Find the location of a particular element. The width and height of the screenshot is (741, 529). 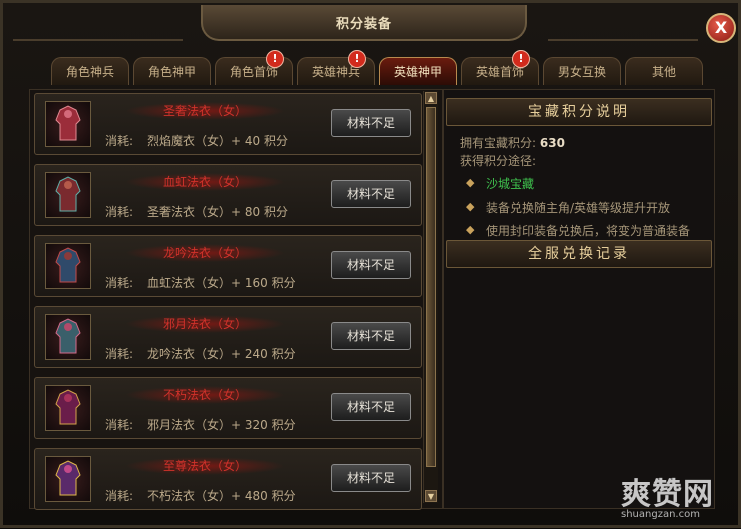

tab-label: 英雄神甲 is located at coordinates (417, 72).